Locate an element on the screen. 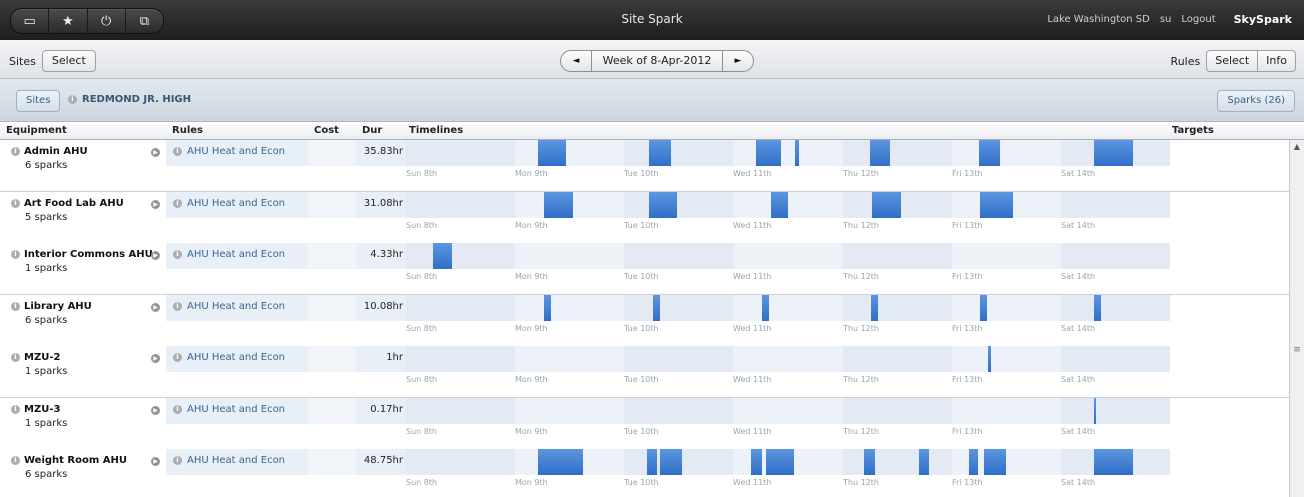 Image resolution: width=1304 pixels, height=497 pixels. equipment-link: i MZU-2 is located at coordinates (35, 357).